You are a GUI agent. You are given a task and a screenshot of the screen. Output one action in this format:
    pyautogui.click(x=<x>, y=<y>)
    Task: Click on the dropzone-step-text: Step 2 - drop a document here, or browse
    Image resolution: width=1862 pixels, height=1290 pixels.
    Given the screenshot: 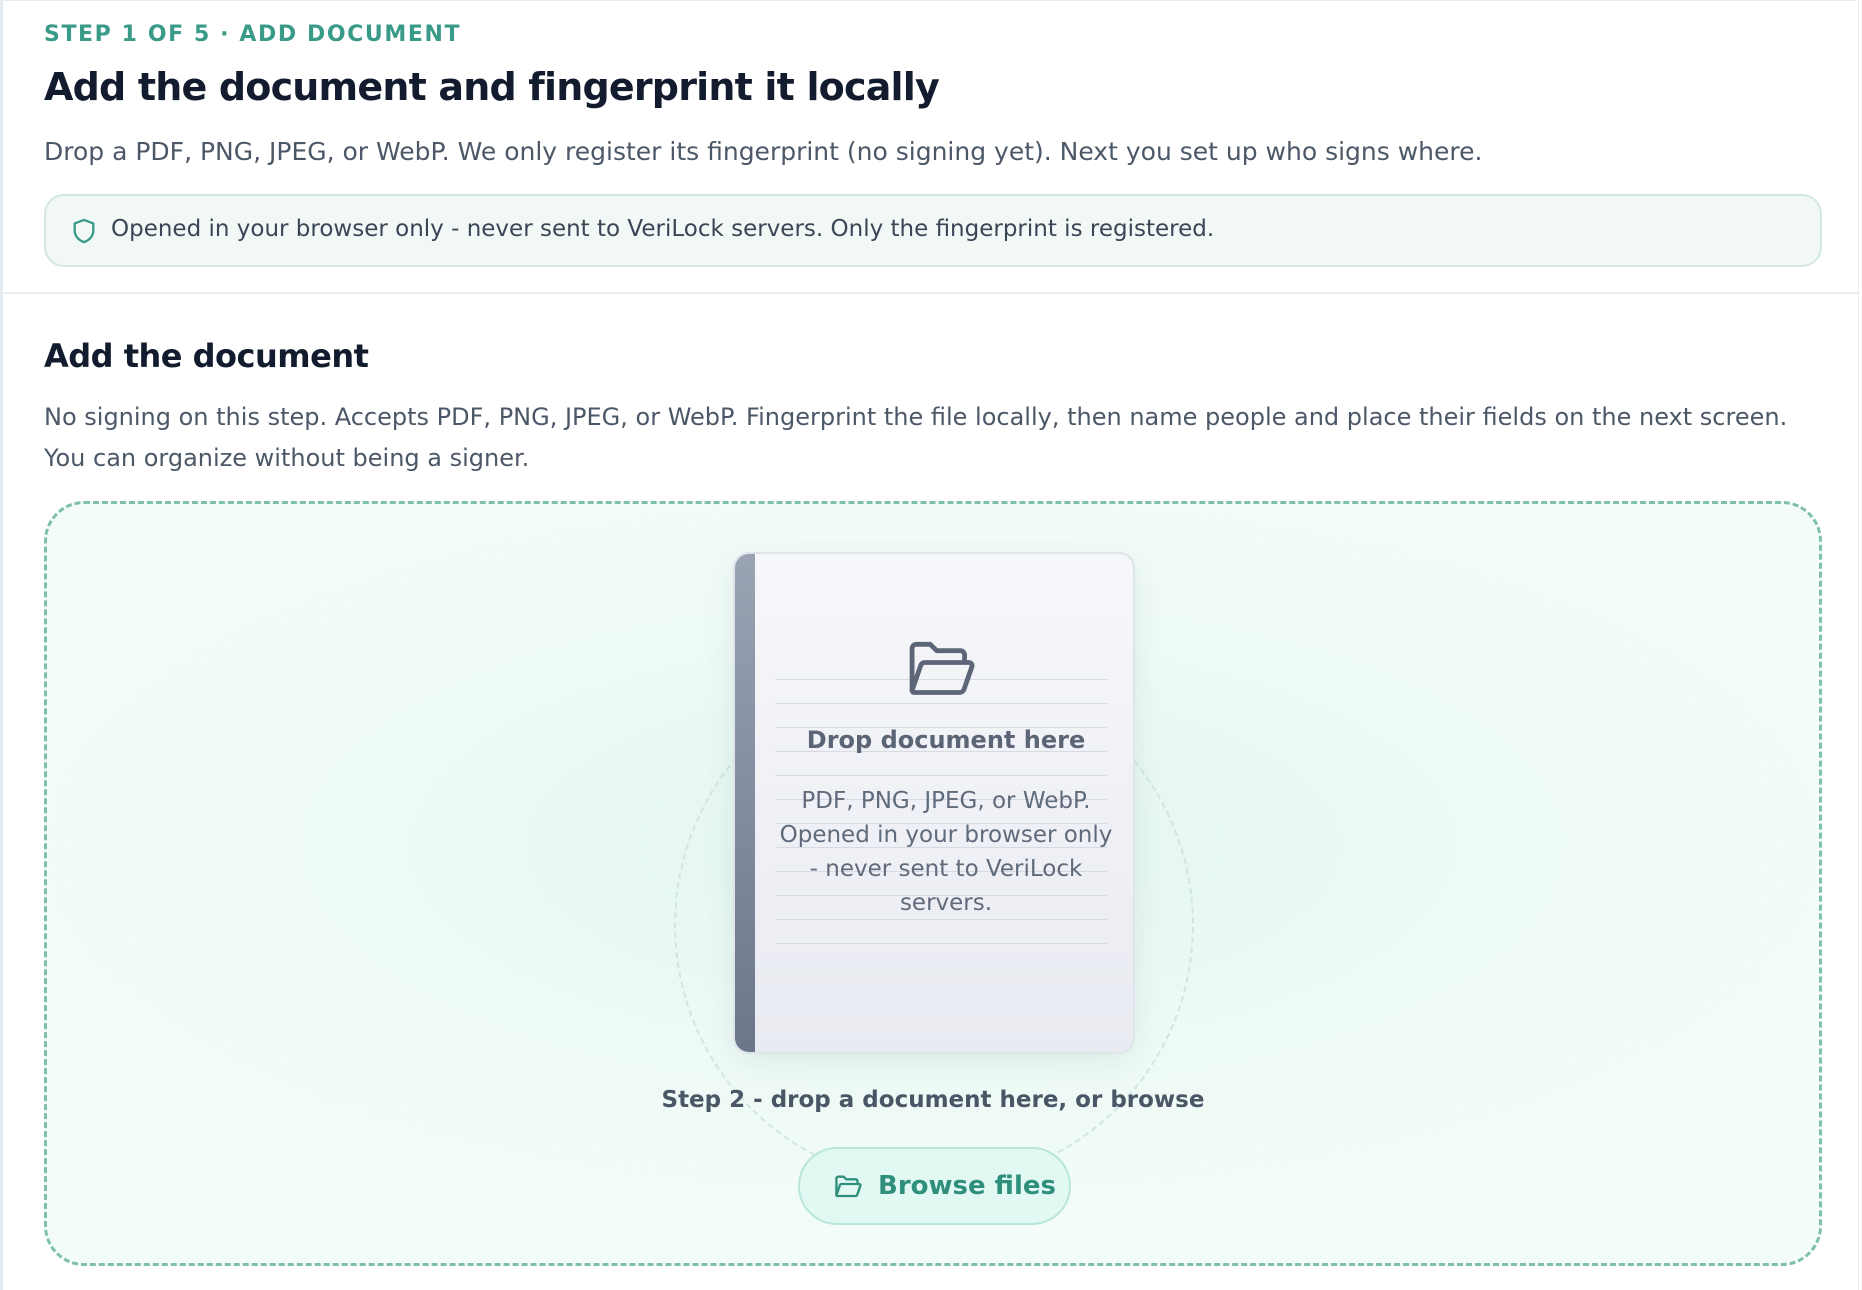 What is the action you would take?
    pyautogui.click(x=933, y=1100)
    